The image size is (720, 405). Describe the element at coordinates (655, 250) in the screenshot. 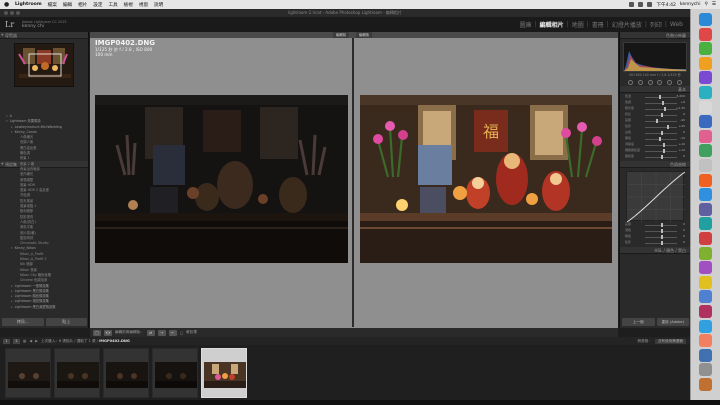

I see `hsl-panel-header: HSL / 顏色 / 黑白` at that location.